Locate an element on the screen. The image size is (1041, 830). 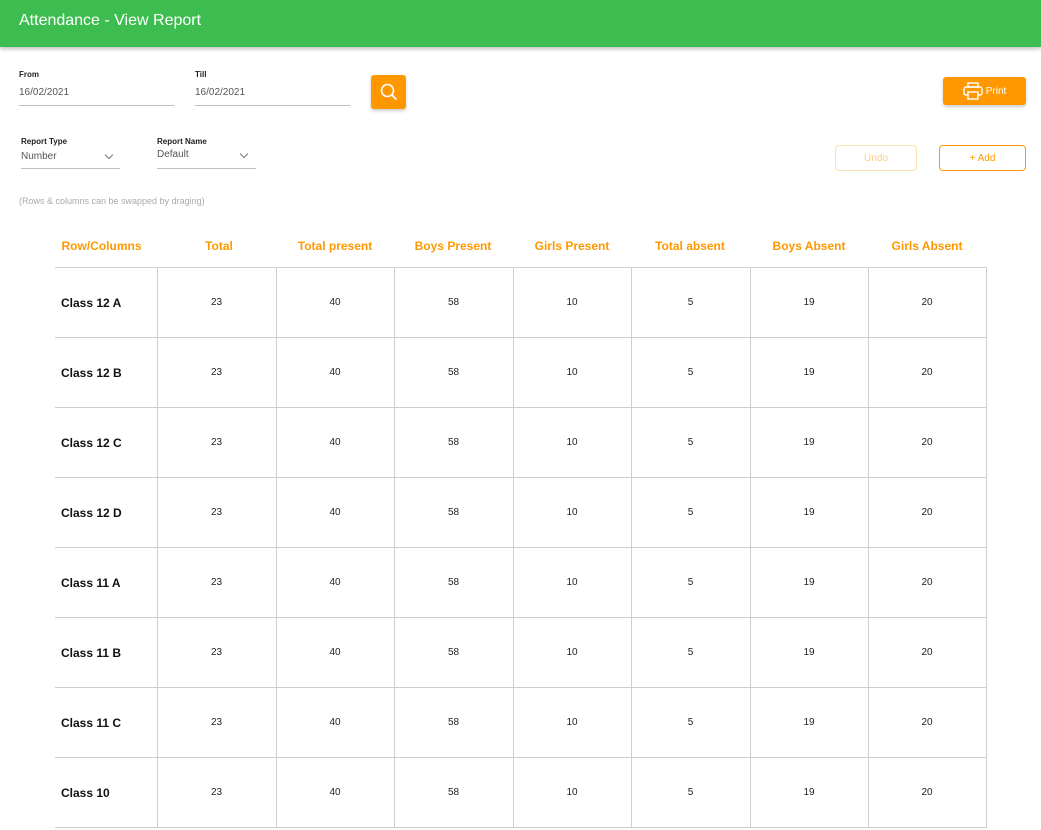
from-underline is located at coordinates (96, 105).